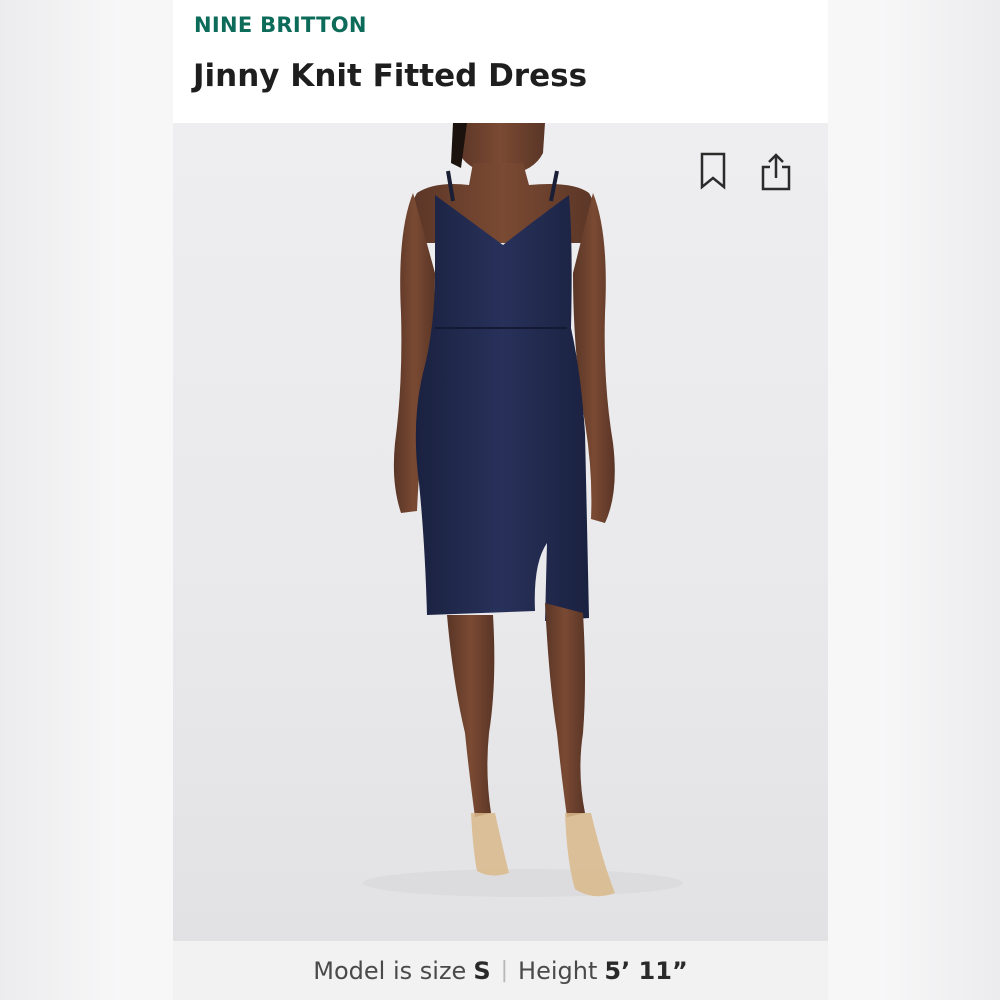  I want to click on share-icon, so click(776, 172).